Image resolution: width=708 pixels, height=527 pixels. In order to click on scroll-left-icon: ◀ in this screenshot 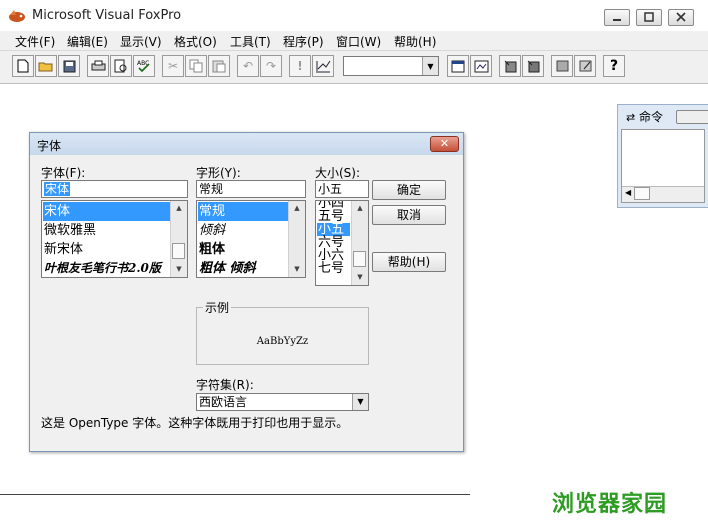, I will do `click(628, 192)`.